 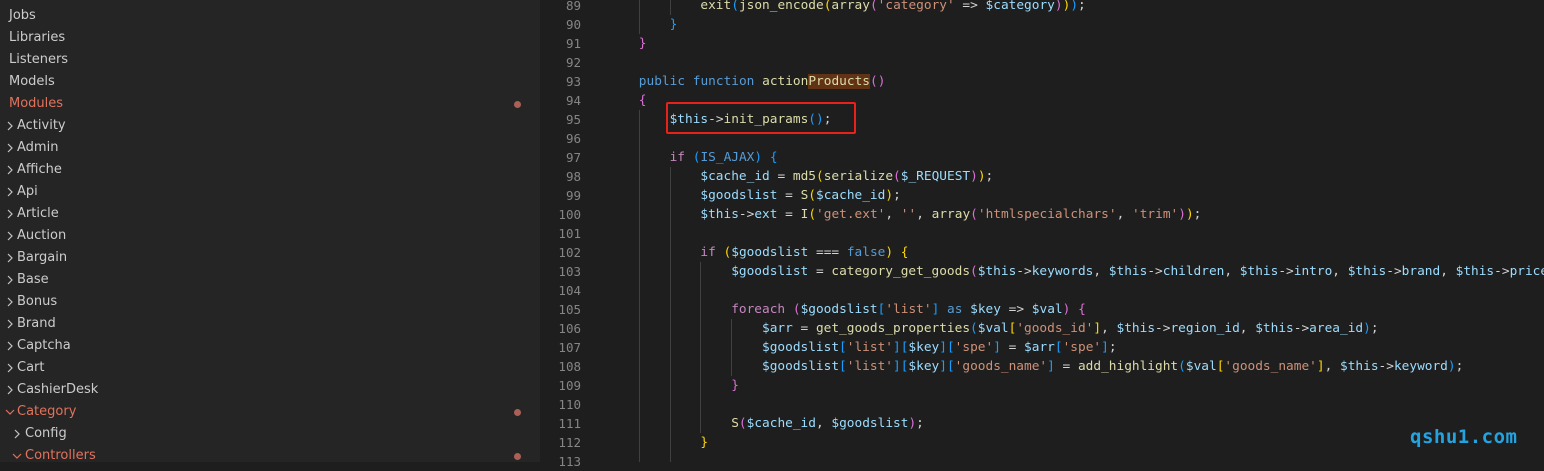 I want to click on explorer-item: Admin, so click(x=270, y=148).